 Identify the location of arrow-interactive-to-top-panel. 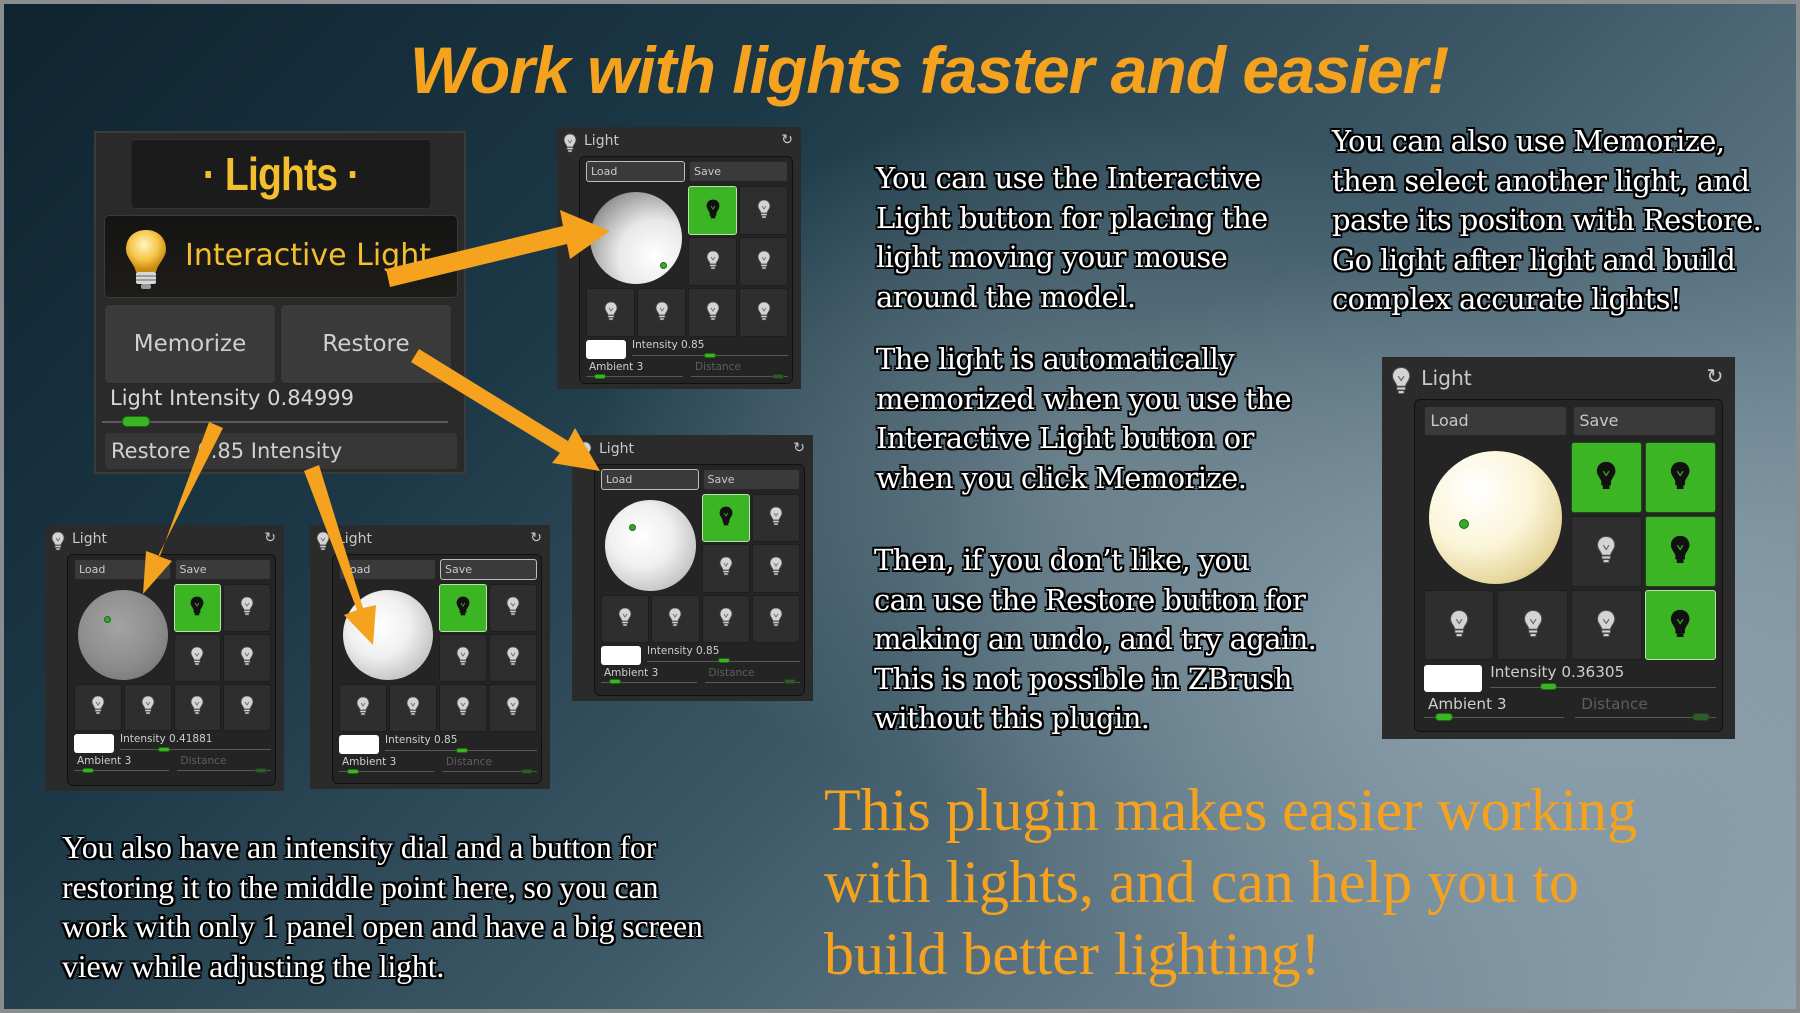
(498, 248).